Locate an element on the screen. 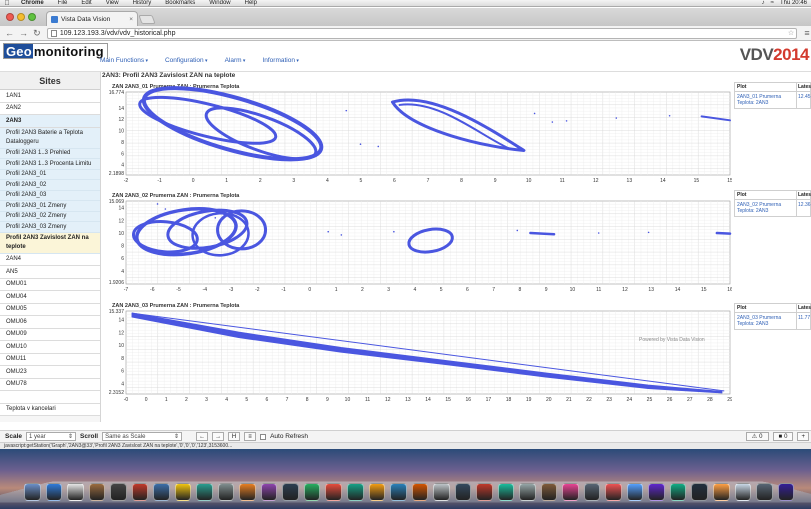  site-sub-item: Profil 2AN3_03 Zmeny is located at coordinates (50, 227).